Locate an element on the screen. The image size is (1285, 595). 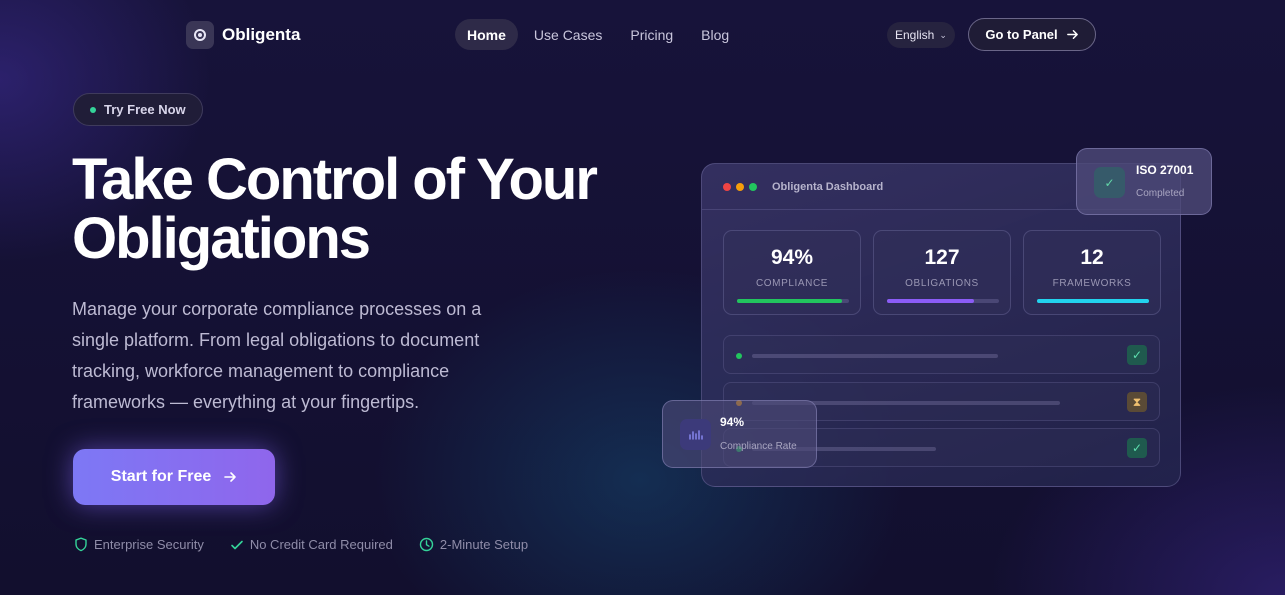
start-for-free-button: Start for Free is located at coordinates (174, 477).